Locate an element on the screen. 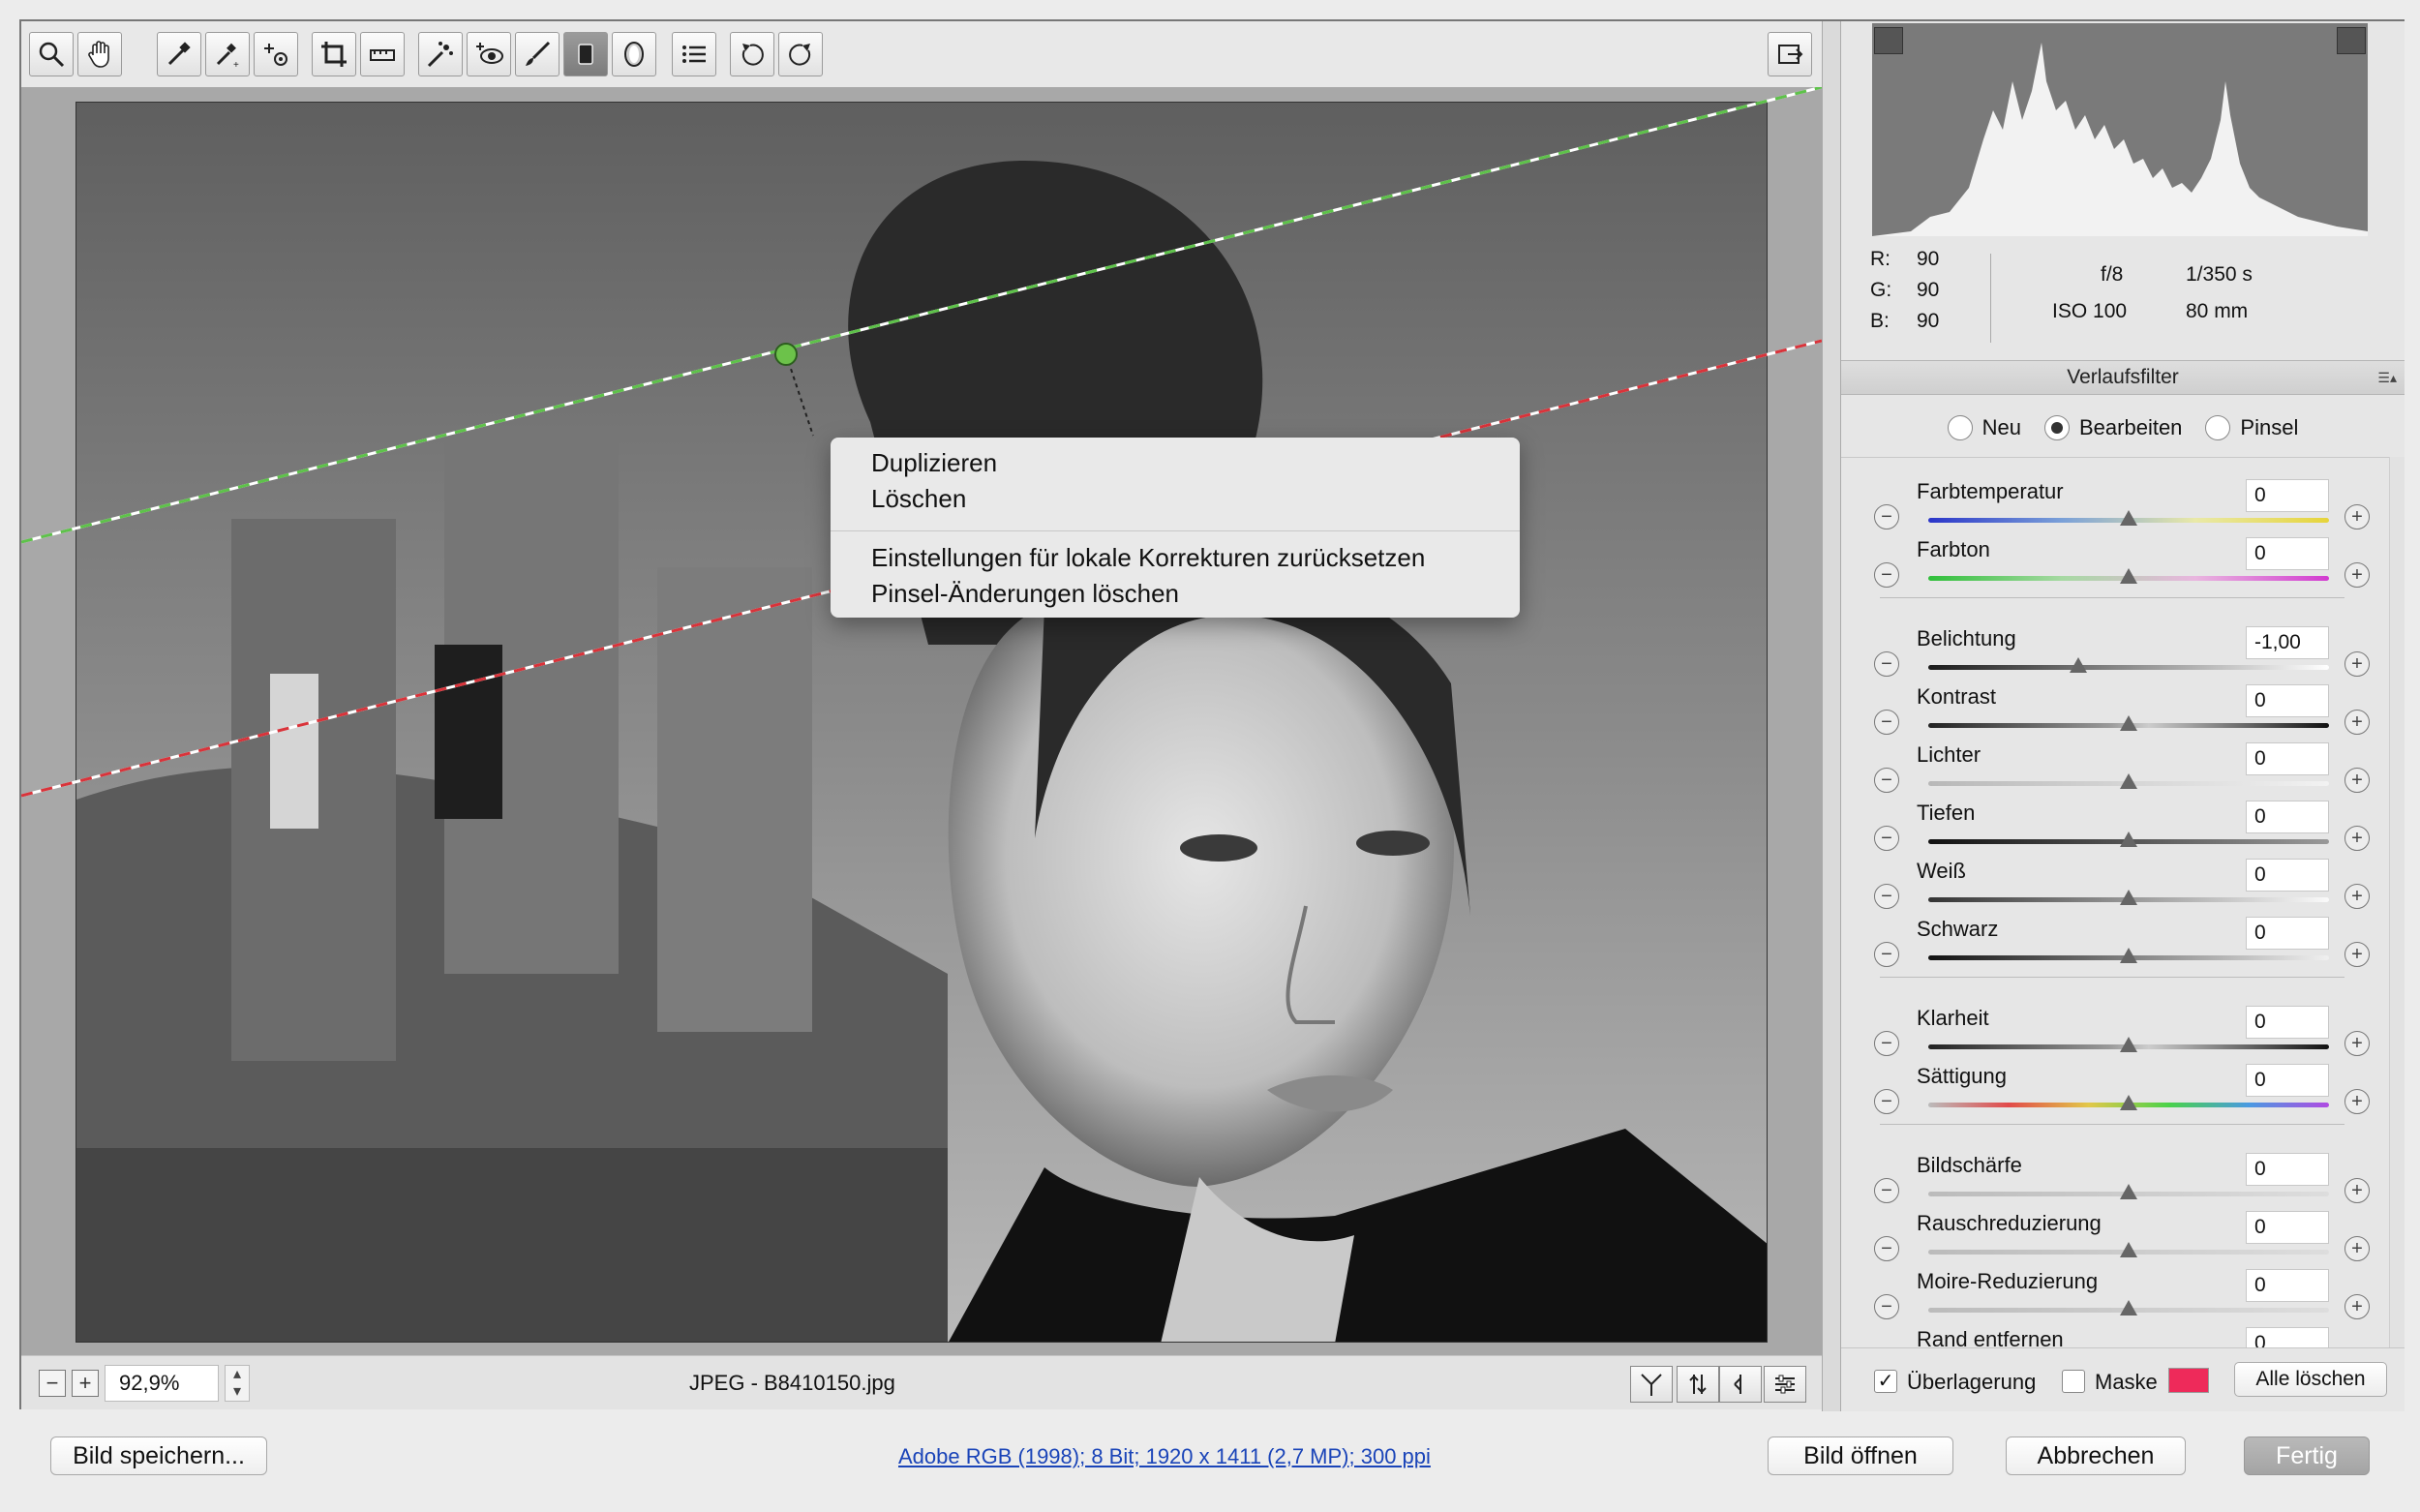 The image size is (2420, 1512). zoom-icon is located at coordinates (51, 54).